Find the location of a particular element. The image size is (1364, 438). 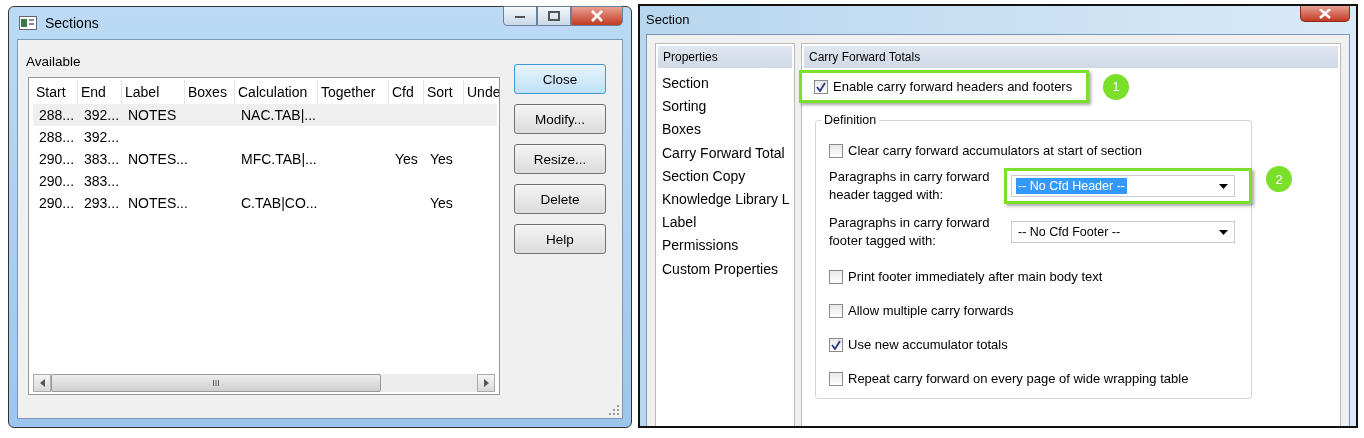

minimize-button is located at coordinates (520, 16).